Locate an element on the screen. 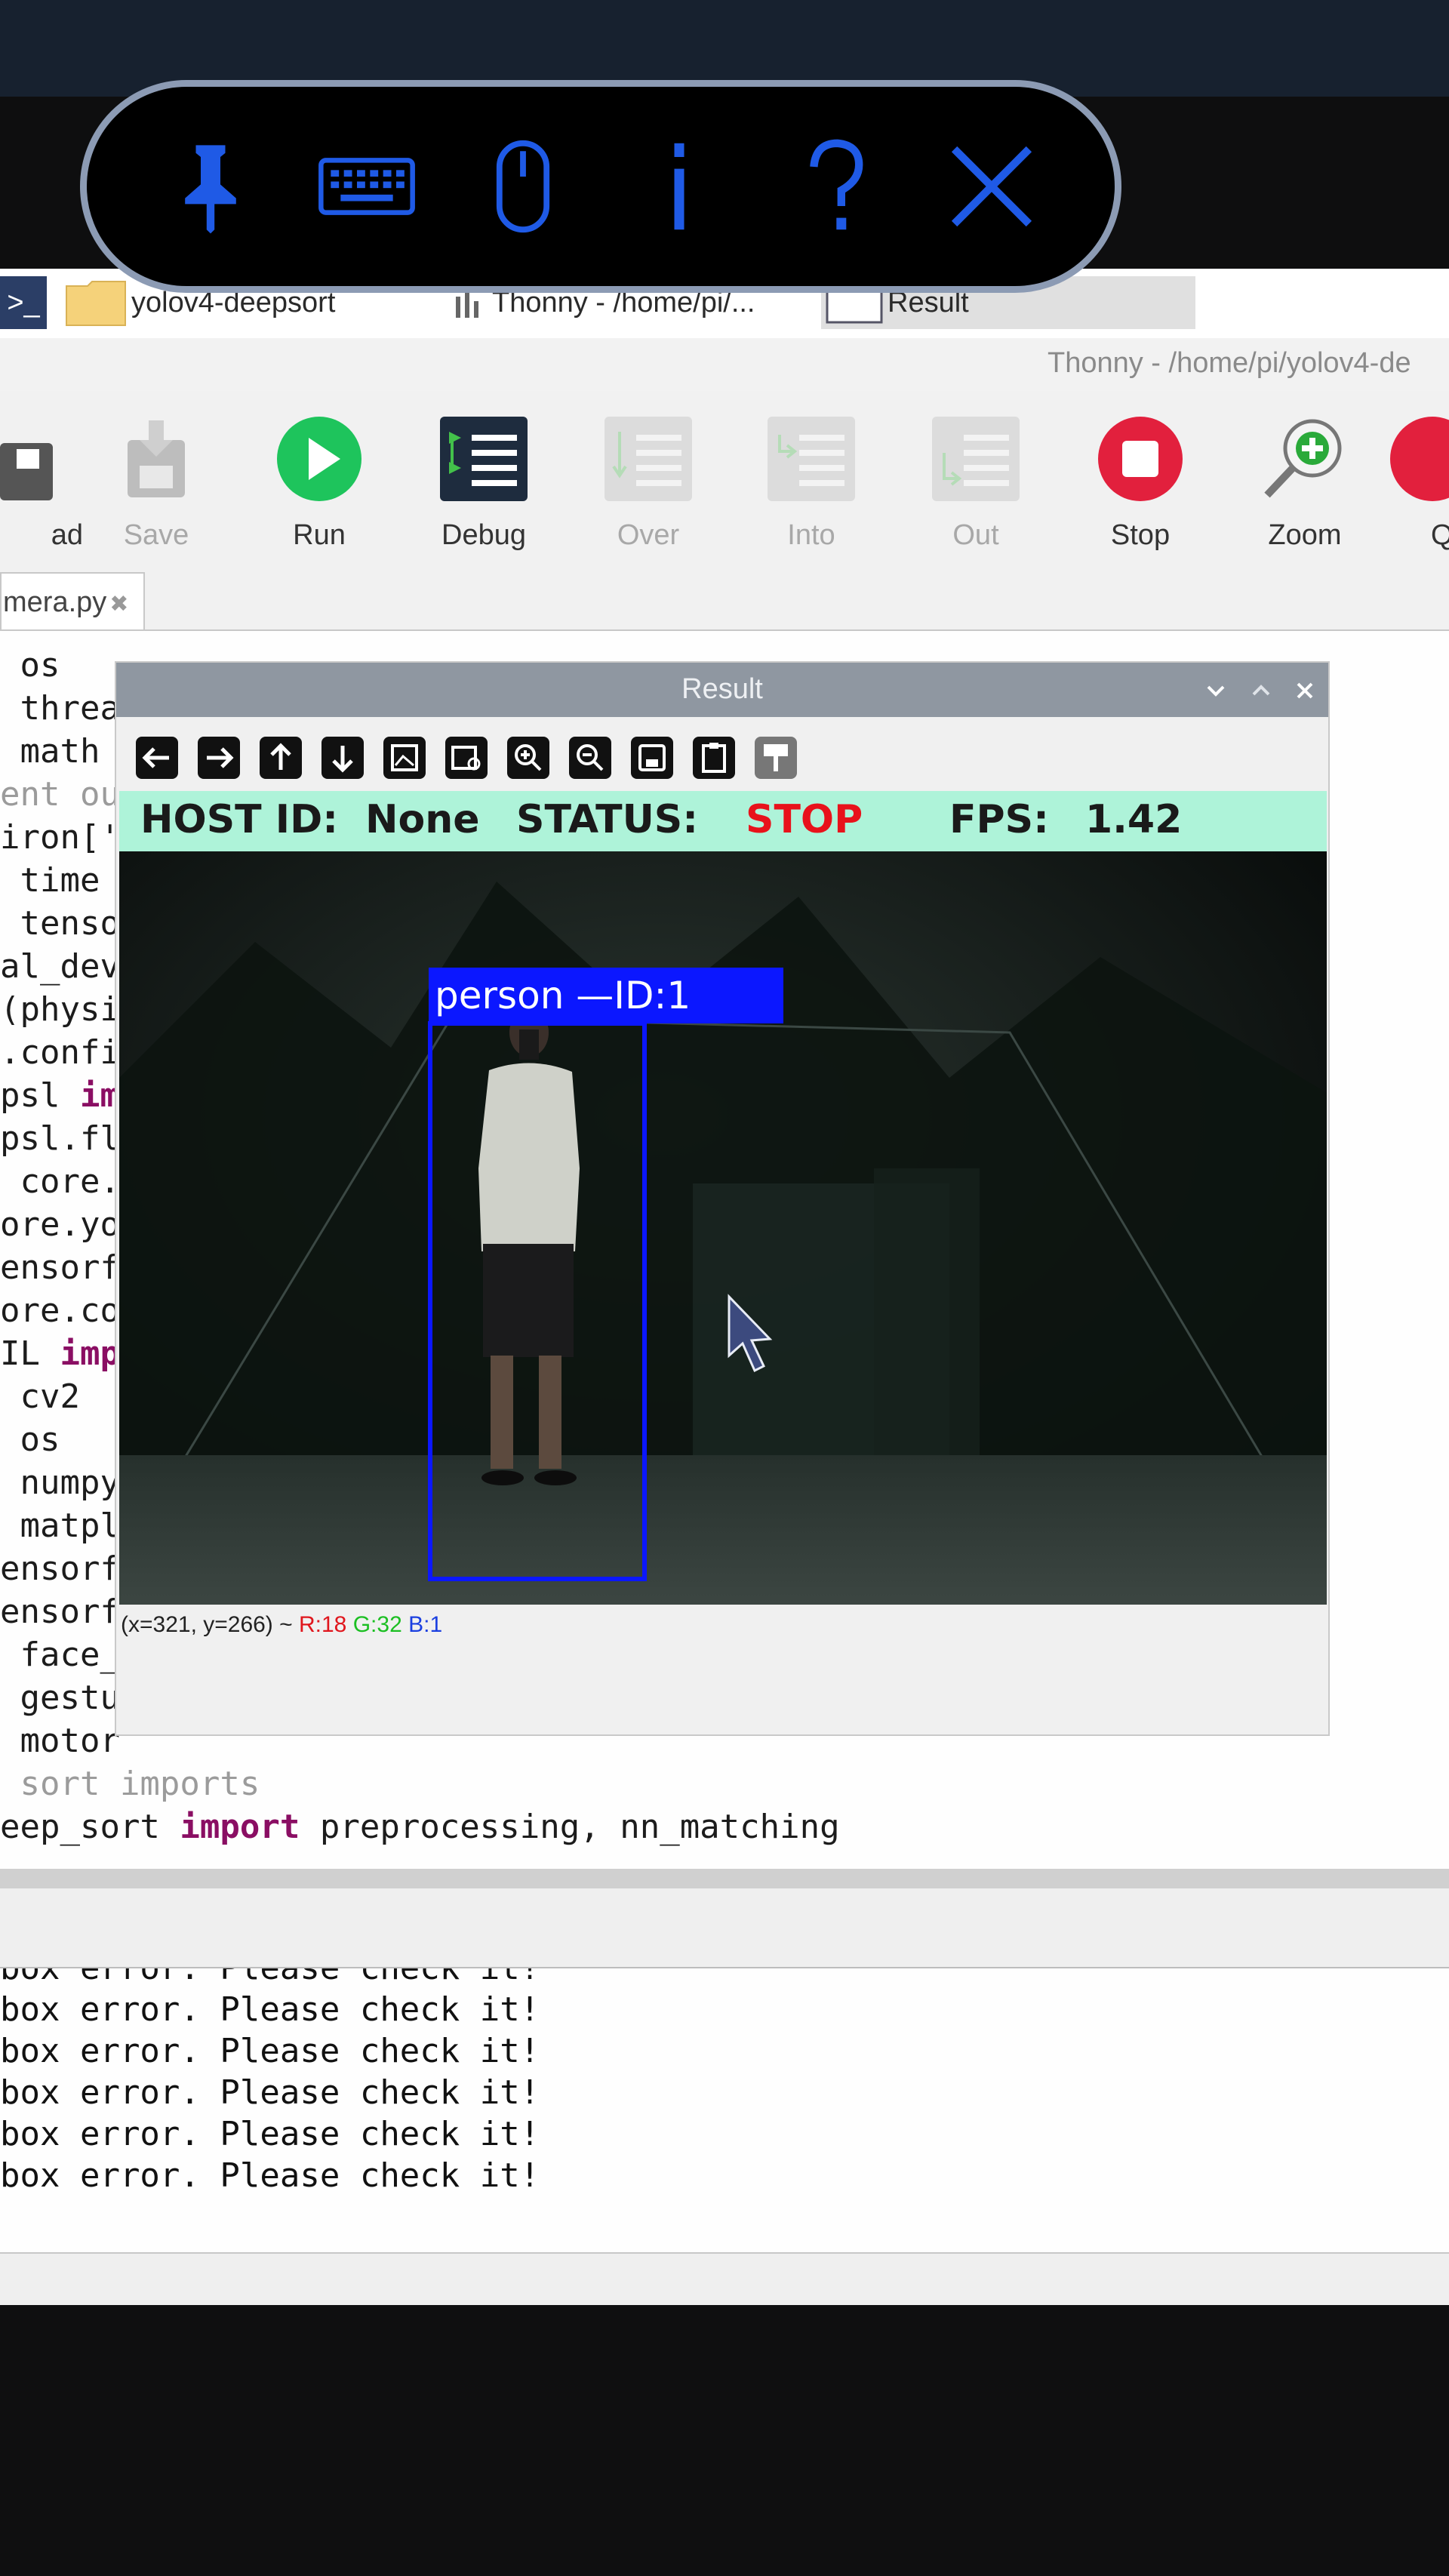 This screenshot has height=2576, width=1449. code-line: psl im is located at coordinates (60, 1095).